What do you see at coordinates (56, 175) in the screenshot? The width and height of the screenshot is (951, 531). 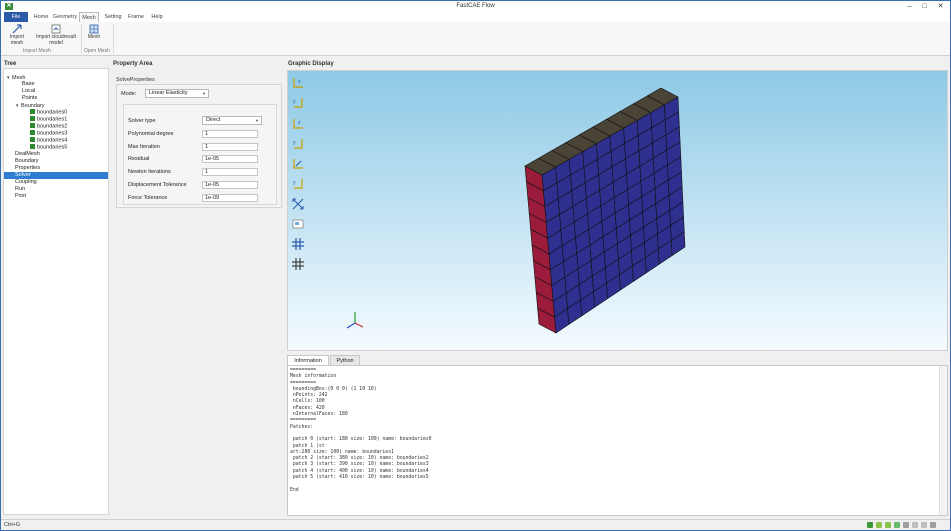 I see `tree-item-solver: Solver` at bounding box center [56, 175].